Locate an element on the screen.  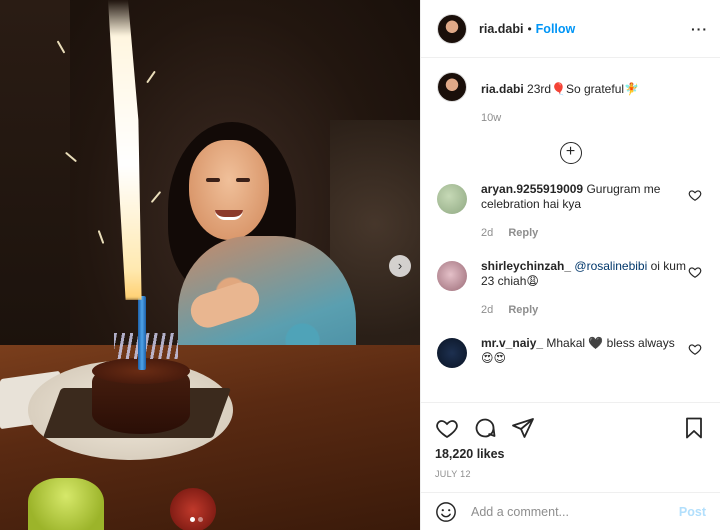
comment-composer: Post is located at coordinates (570, 511).